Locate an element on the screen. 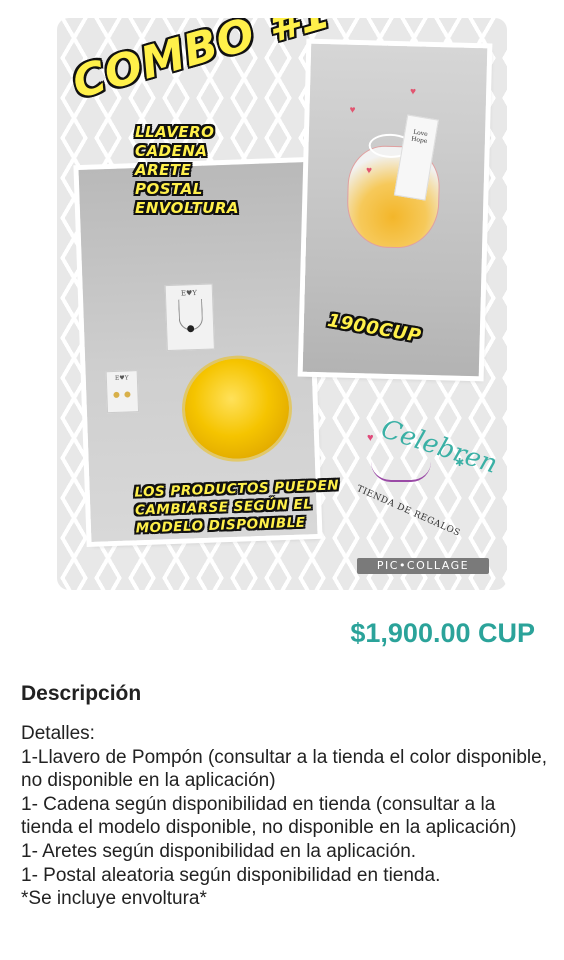  combo-title: COMBO #1 is located at coordinates (201, 64).